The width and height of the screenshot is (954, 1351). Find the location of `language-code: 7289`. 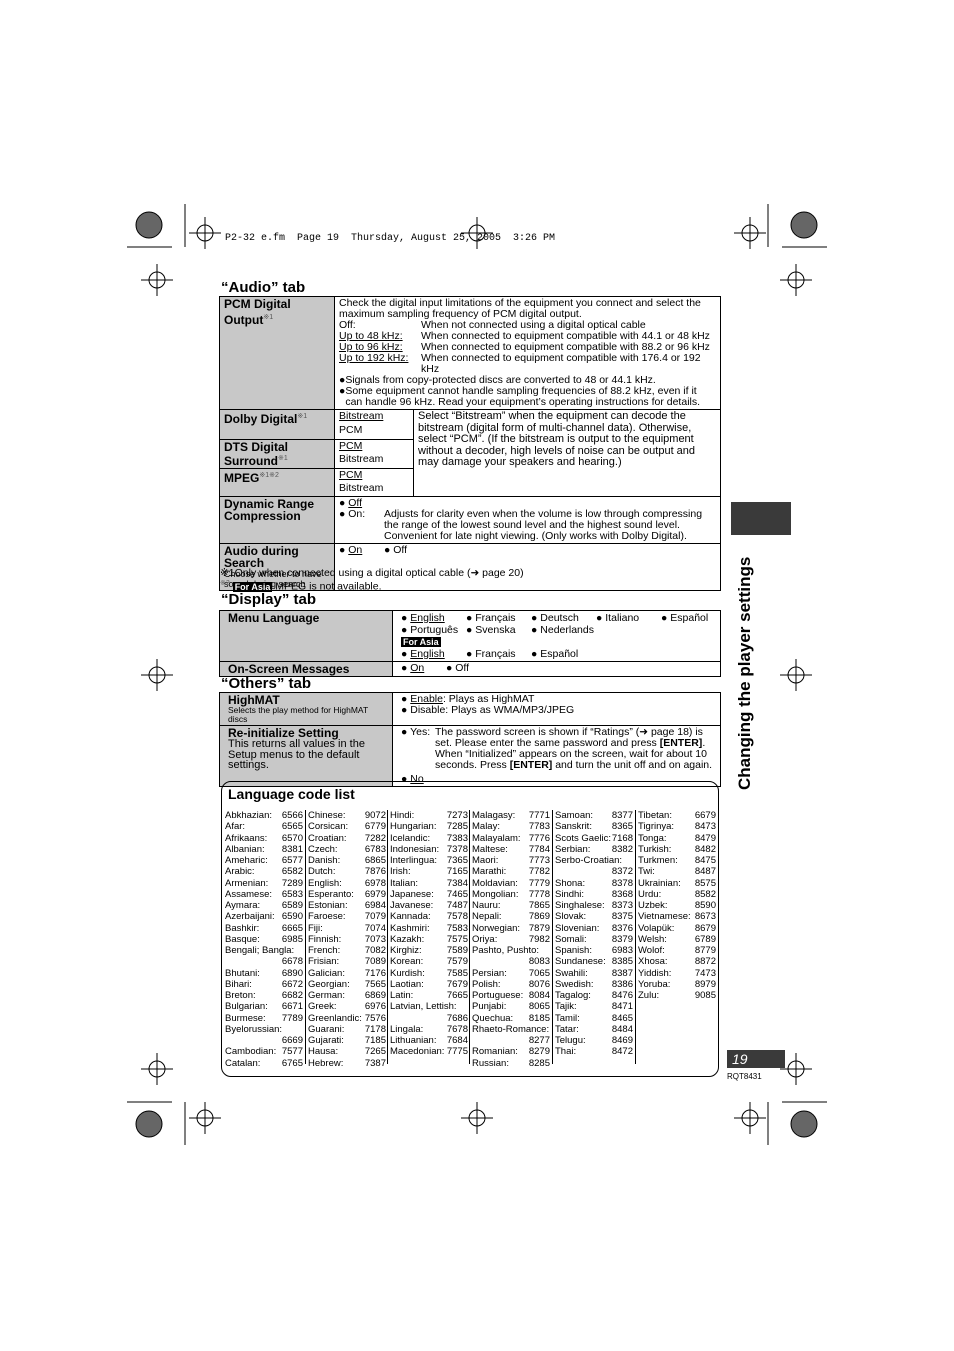

language-code: 7289 is located at coordinates (292, 883).